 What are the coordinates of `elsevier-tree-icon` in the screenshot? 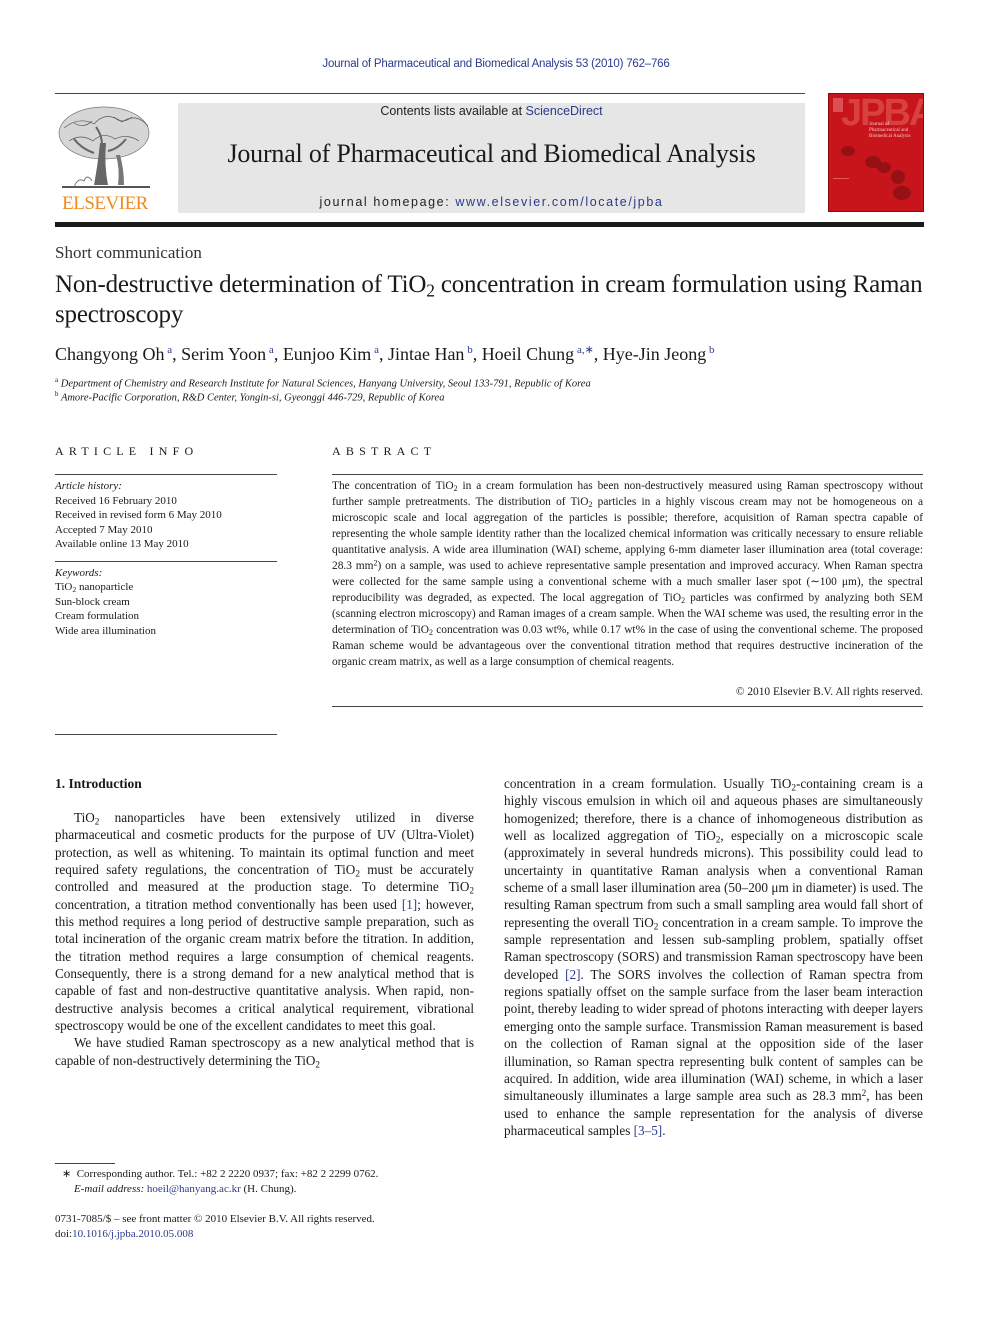 It's located at (104, 147).